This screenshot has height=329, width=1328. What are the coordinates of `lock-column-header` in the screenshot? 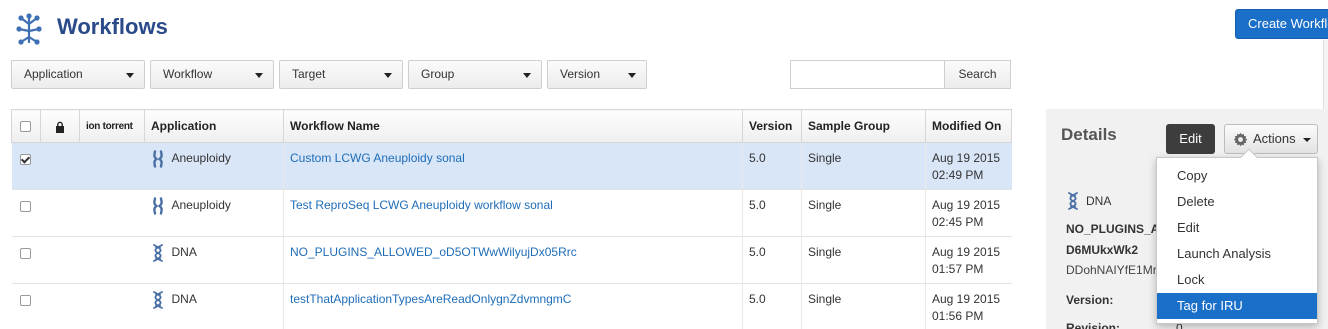 It's located at (60, 126).